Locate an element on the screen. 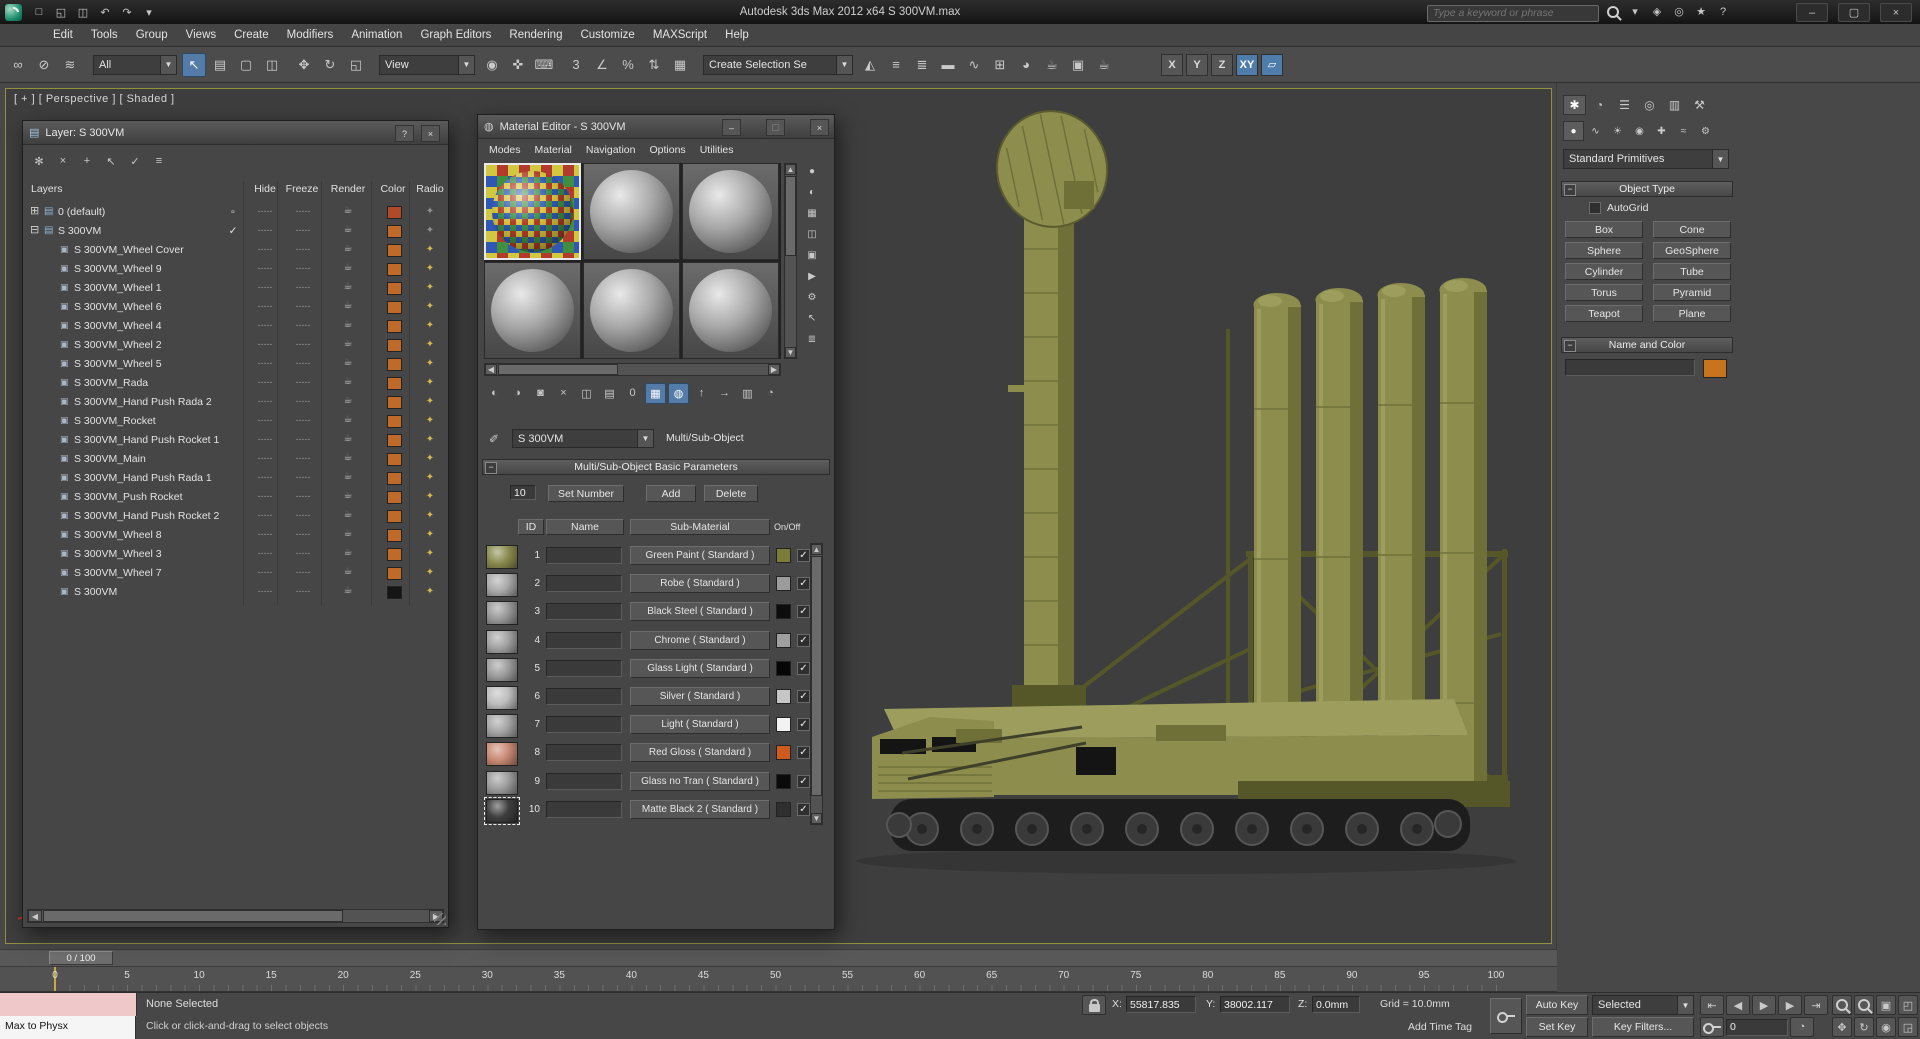 This screenshot has width=1920, height=1039. select-rotate-icon: ↻ is located at coordinates (330, 65).